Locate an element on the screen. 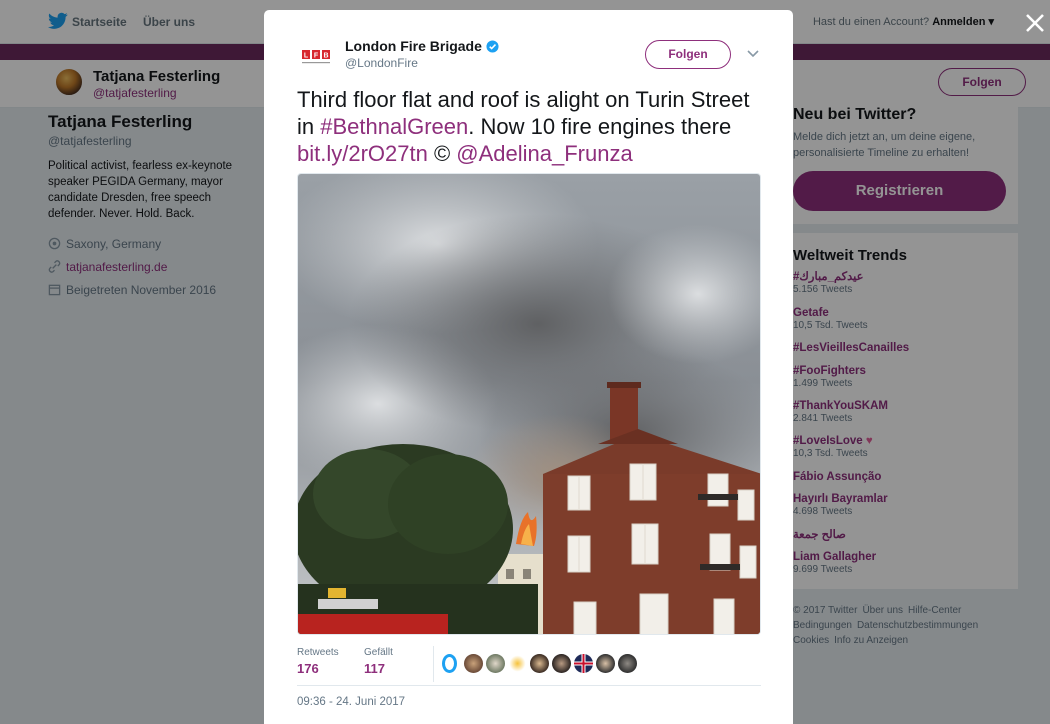 The width and height of the screenshot is (1050, 724). tweet-handle: @LondonFire is located at coordinates (381, 63).